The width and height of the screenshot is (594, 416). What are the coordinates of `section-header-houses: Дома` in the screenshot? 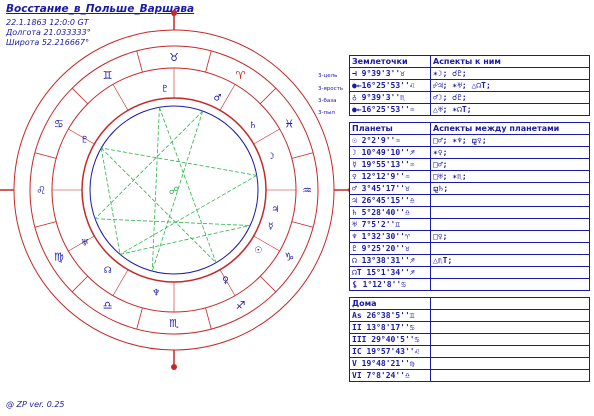 It's located at (469, 303).